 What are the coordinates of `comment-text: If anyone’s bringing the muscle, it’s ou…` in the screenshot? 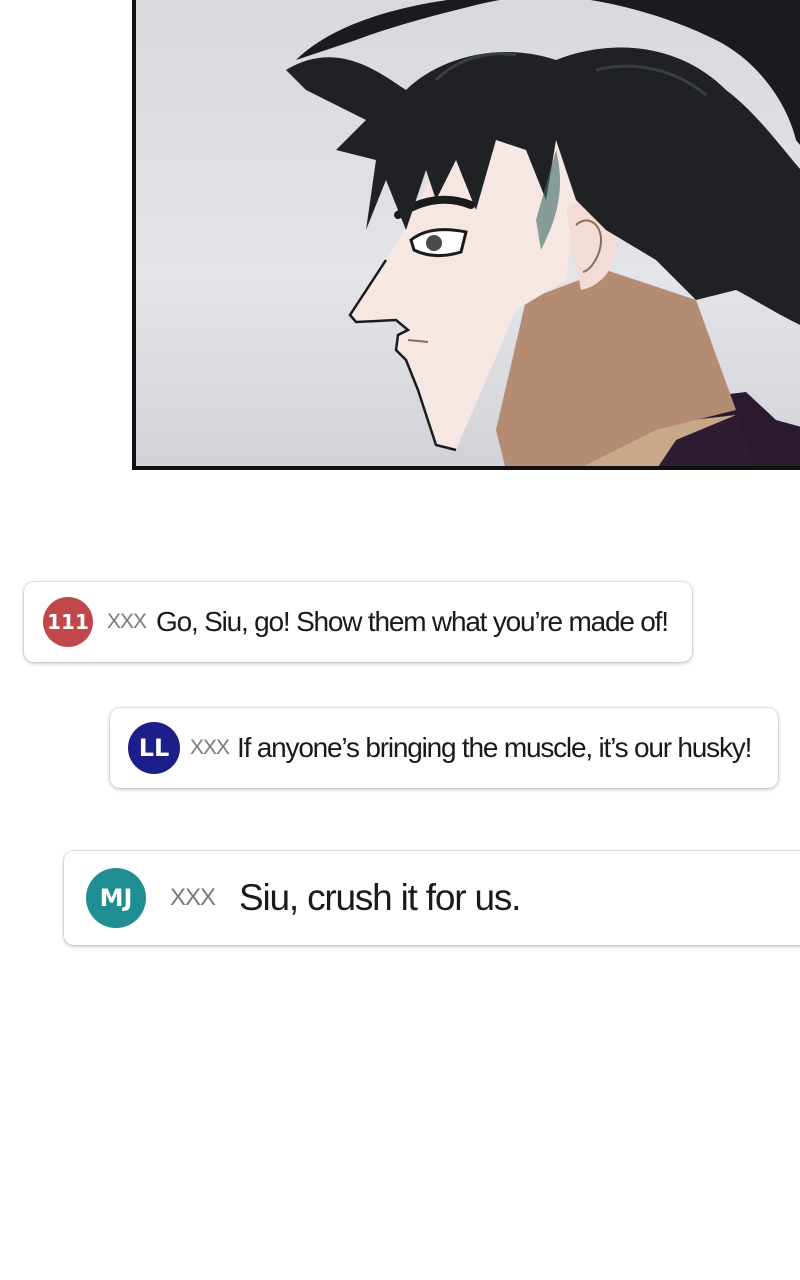 It's located at (494, 747).